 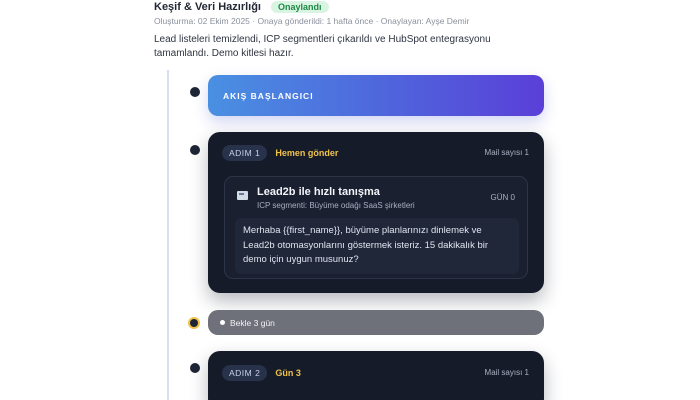 I want to click on step-timing: Hemen gönder, so click(x=307, y=153).